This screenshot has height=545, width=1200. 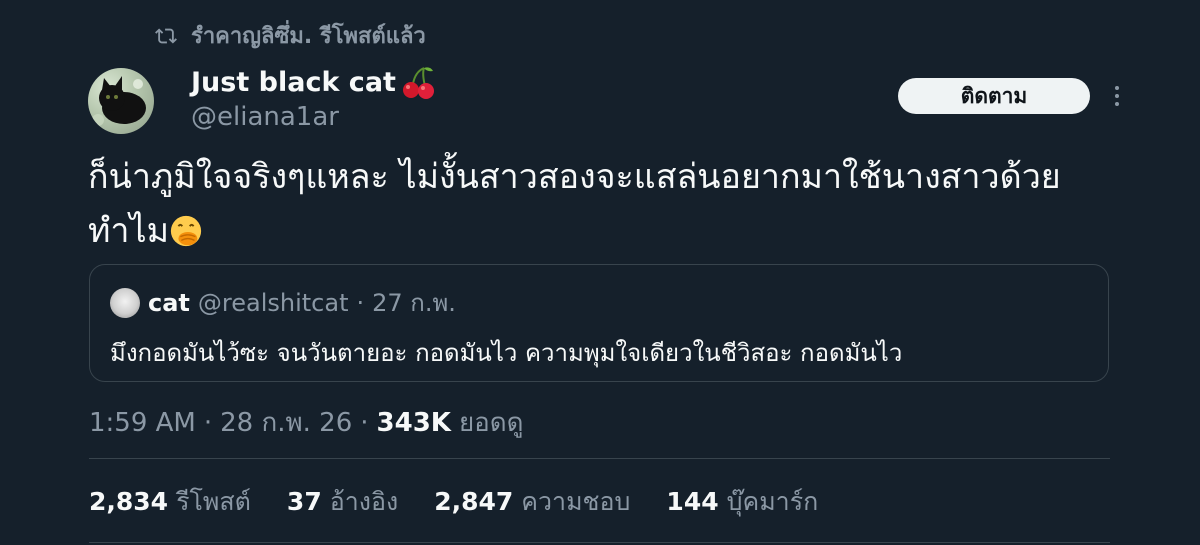 I want to click on stat-bookmarks: 144 บุ๊คมาร์ก, so click(x=742, y=502).